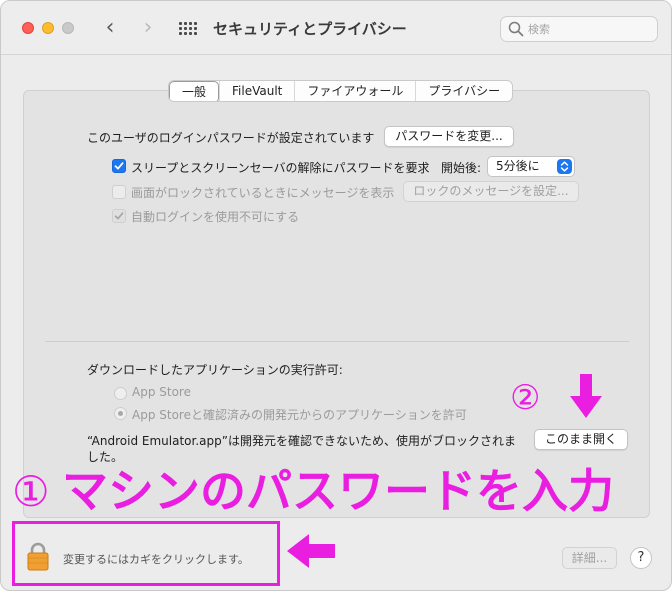 The height and width of the screenshot is (591, 672). I want to click on title-bar: ‹ › セキュリティとプライバシー, so click(336, 28).